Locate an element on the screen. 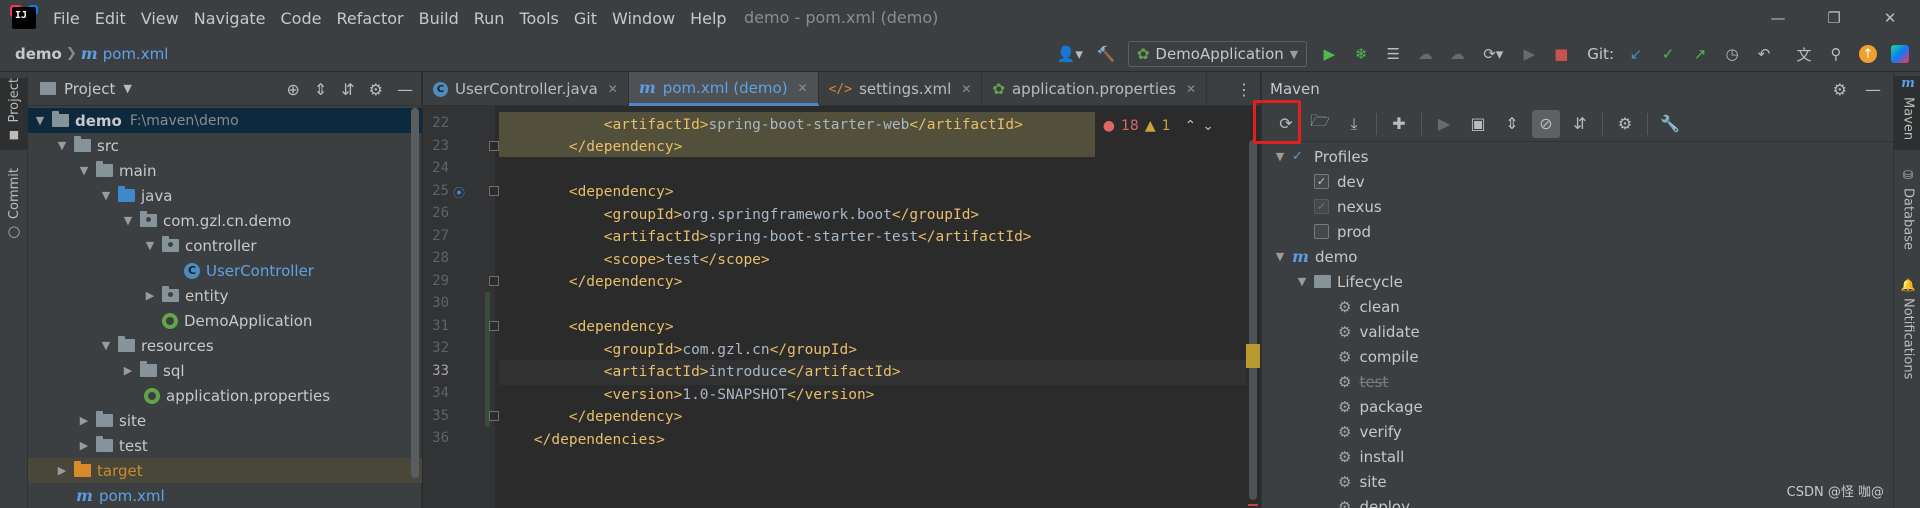 The width and height of the screenshot is (1920, 508). tab-application-properties: ✿ application.properties ✕ is located at coordinates (1095, 89).